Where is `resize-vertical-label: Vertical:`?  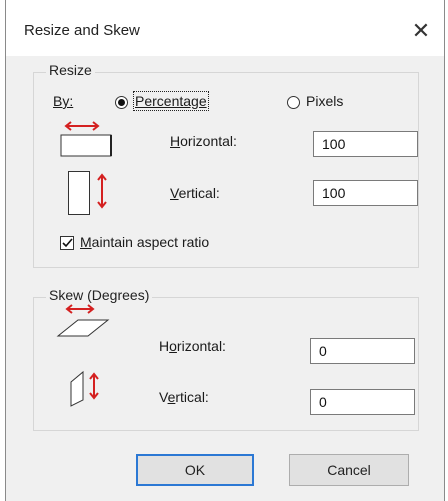
resize-vertical-label: Vertical: is located at coordinates (195, 193).